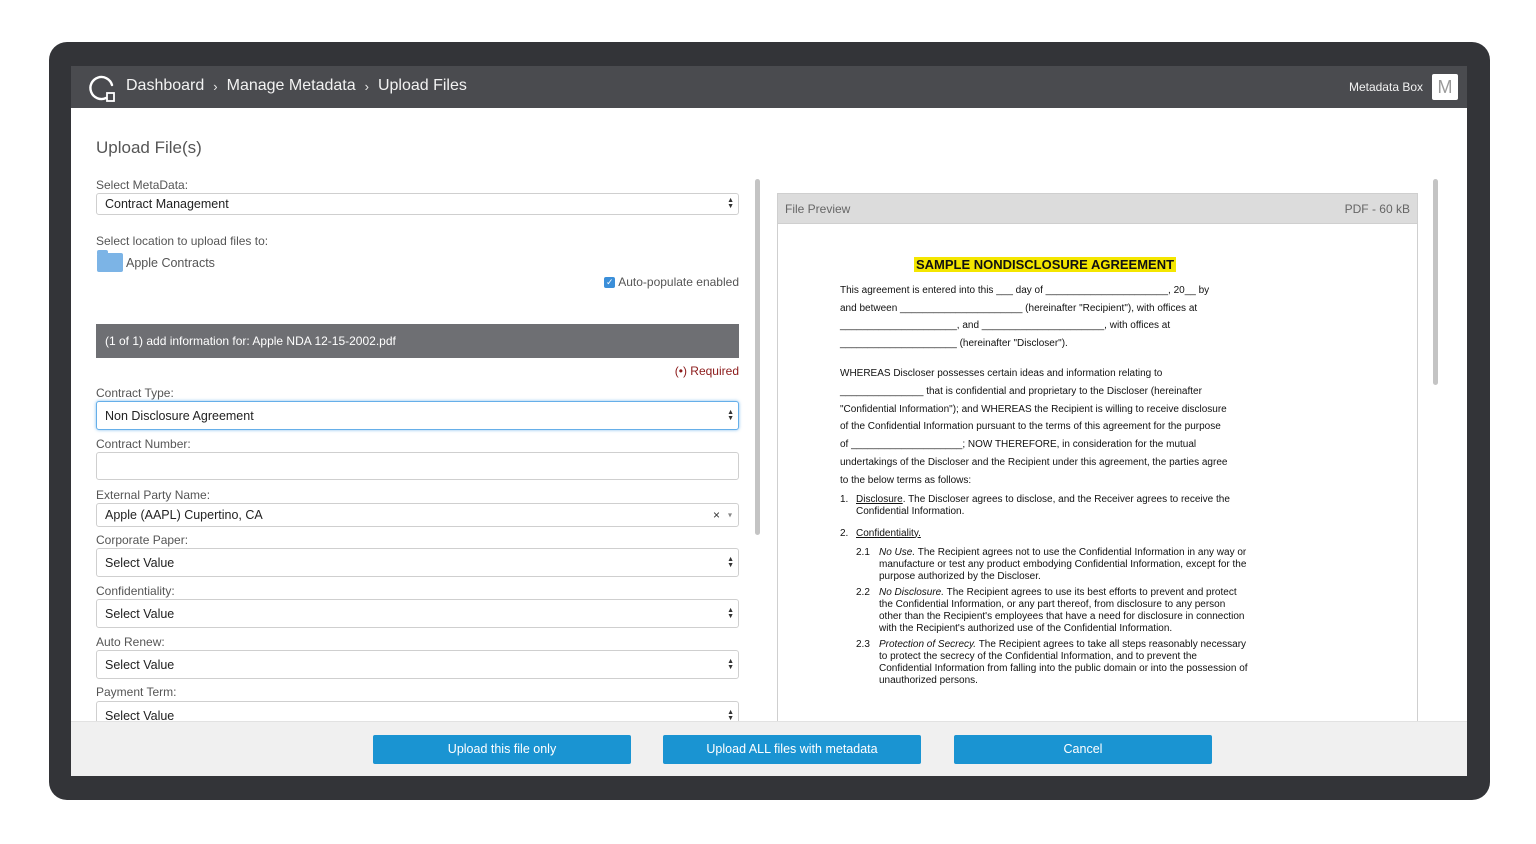 Image resolution: width=1536 pixels, height=844 pixels. Describe the element at coordinates (130, 642) in the screenshot. I see `auto-renew-label: Auto Renew:` at that location.